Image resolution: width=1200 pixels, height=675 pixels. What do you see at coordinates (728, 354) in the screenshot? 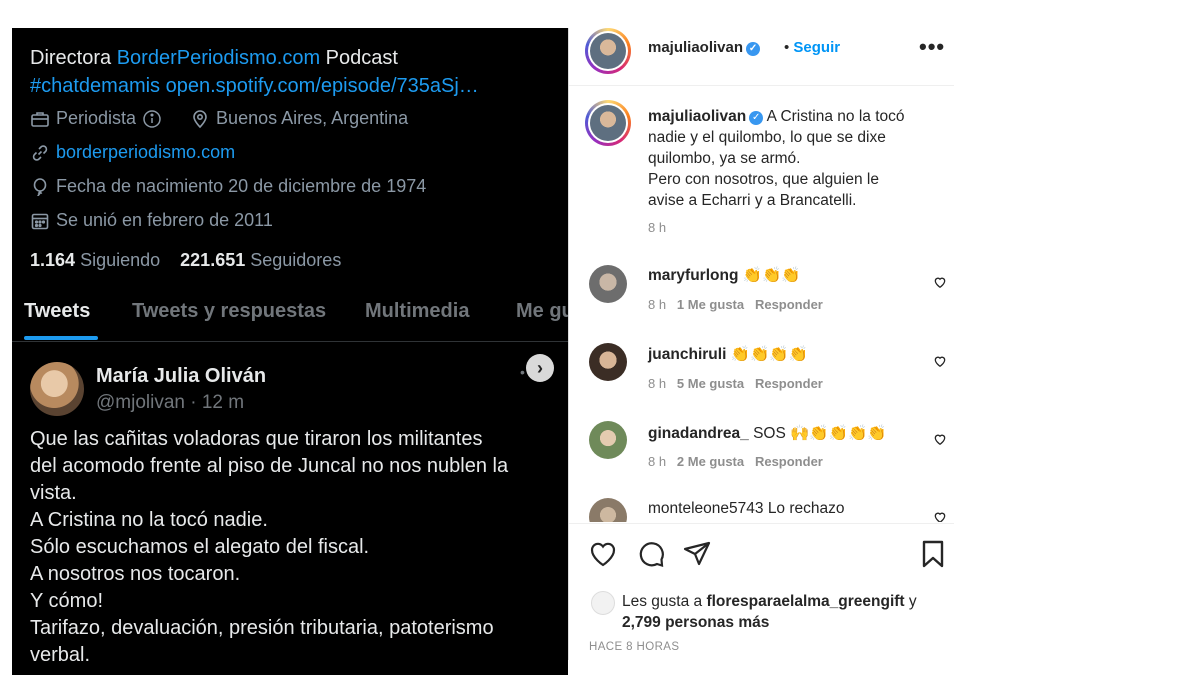
I see `comment-row: juanchiruli 👏👏👏👏` at bounding box center [728, 354].